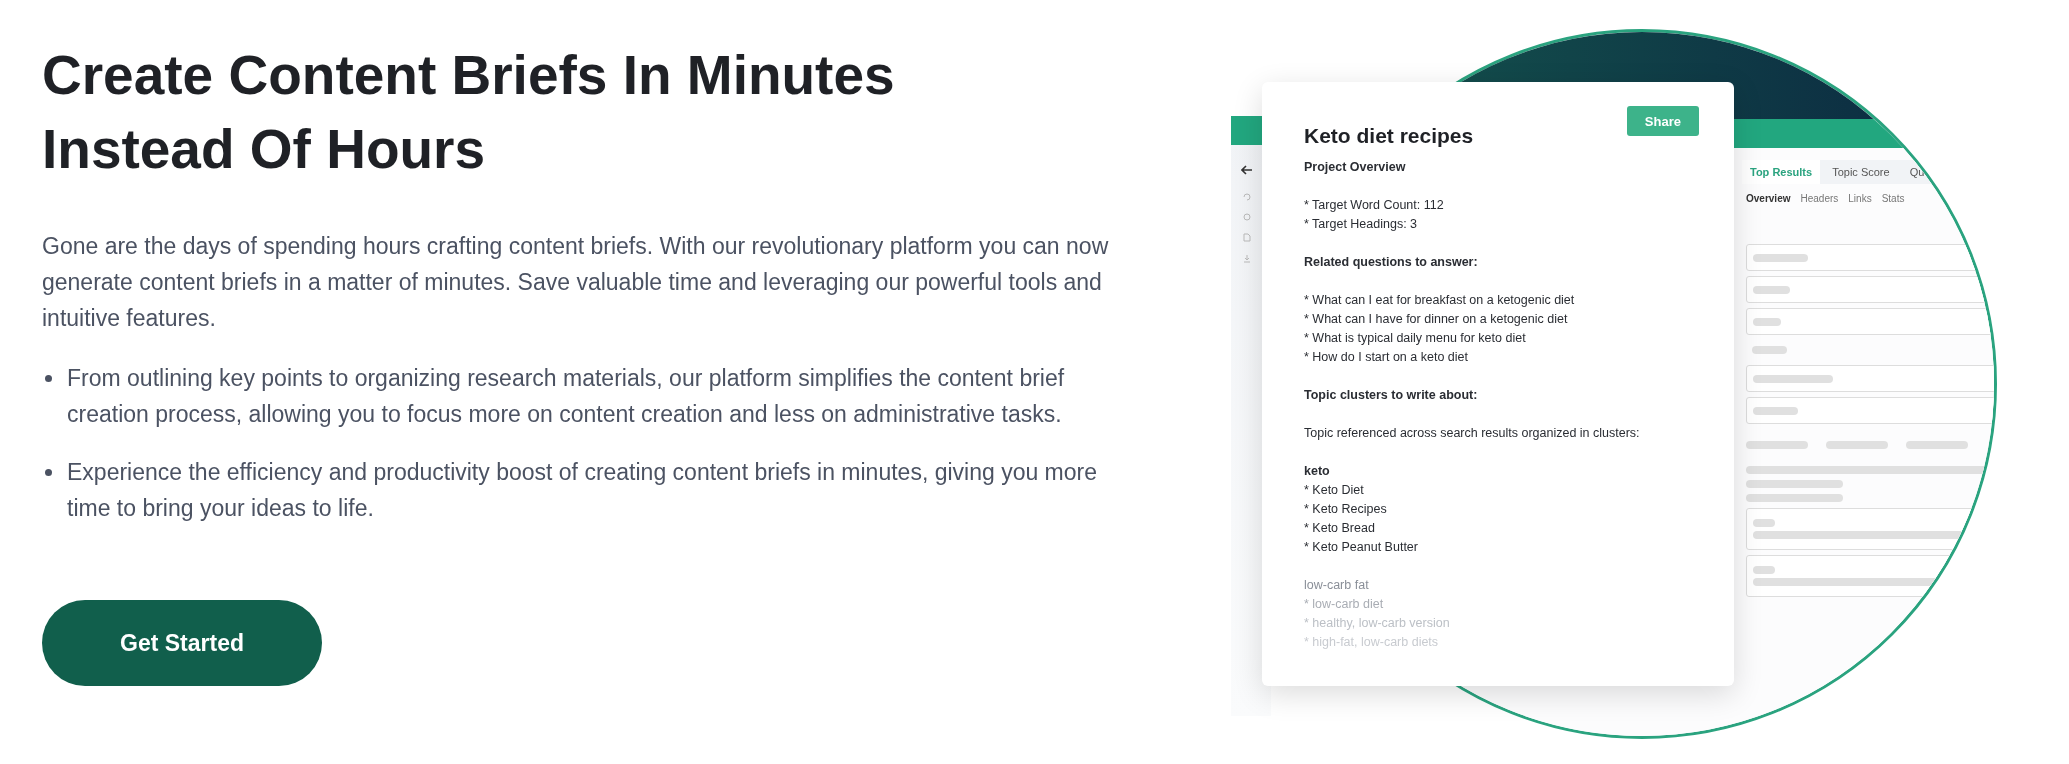 This screenshot has width=2069, height=764. Describe the element at coordinates (1377, 623) in the screenshot. I see `brief-line: * healthy, low-carb version` at that location.